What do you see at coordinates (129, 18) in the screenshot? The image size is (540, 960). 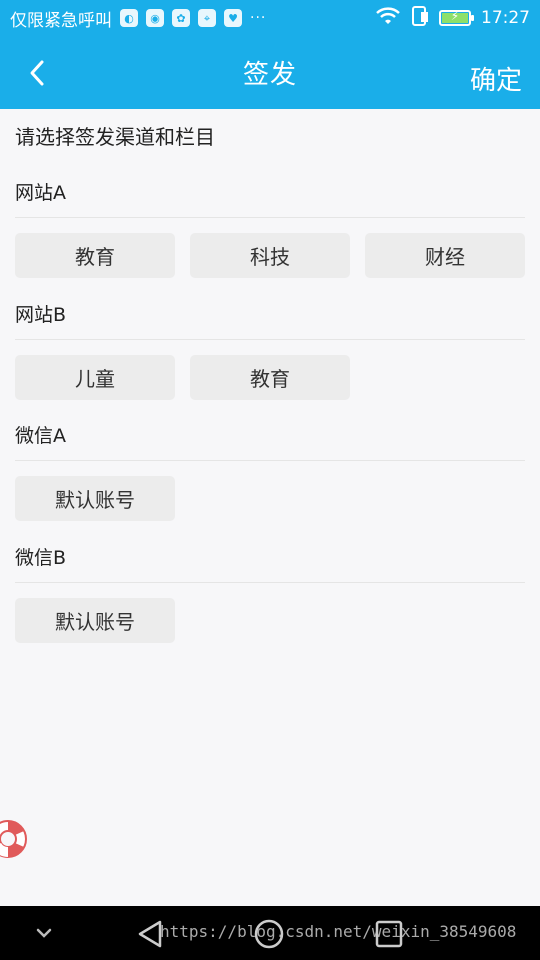 I see `qq-icon: ◐` at bounding box center [129, 18].